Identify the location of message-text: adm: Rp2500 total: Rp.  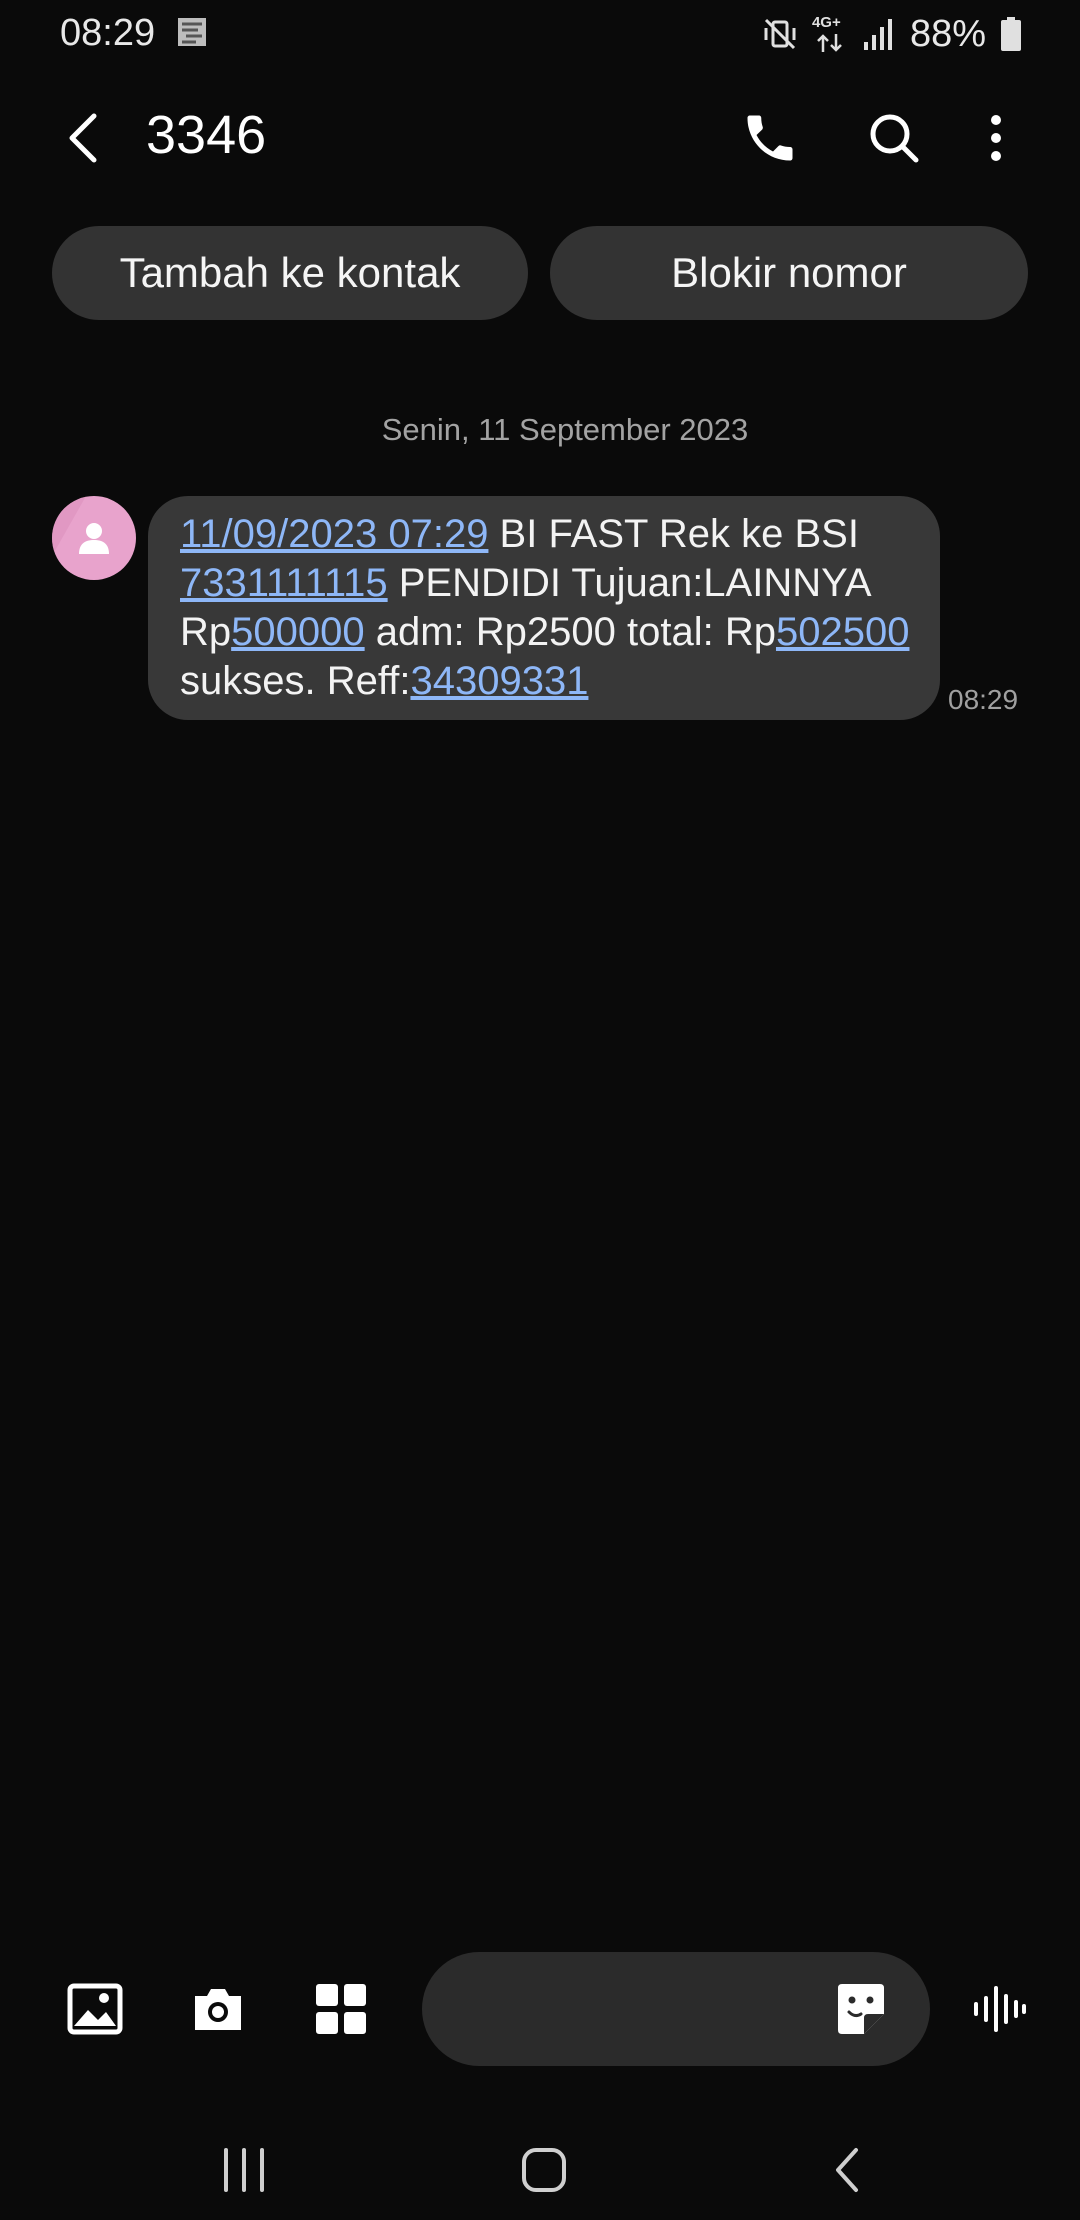
(570, 632).